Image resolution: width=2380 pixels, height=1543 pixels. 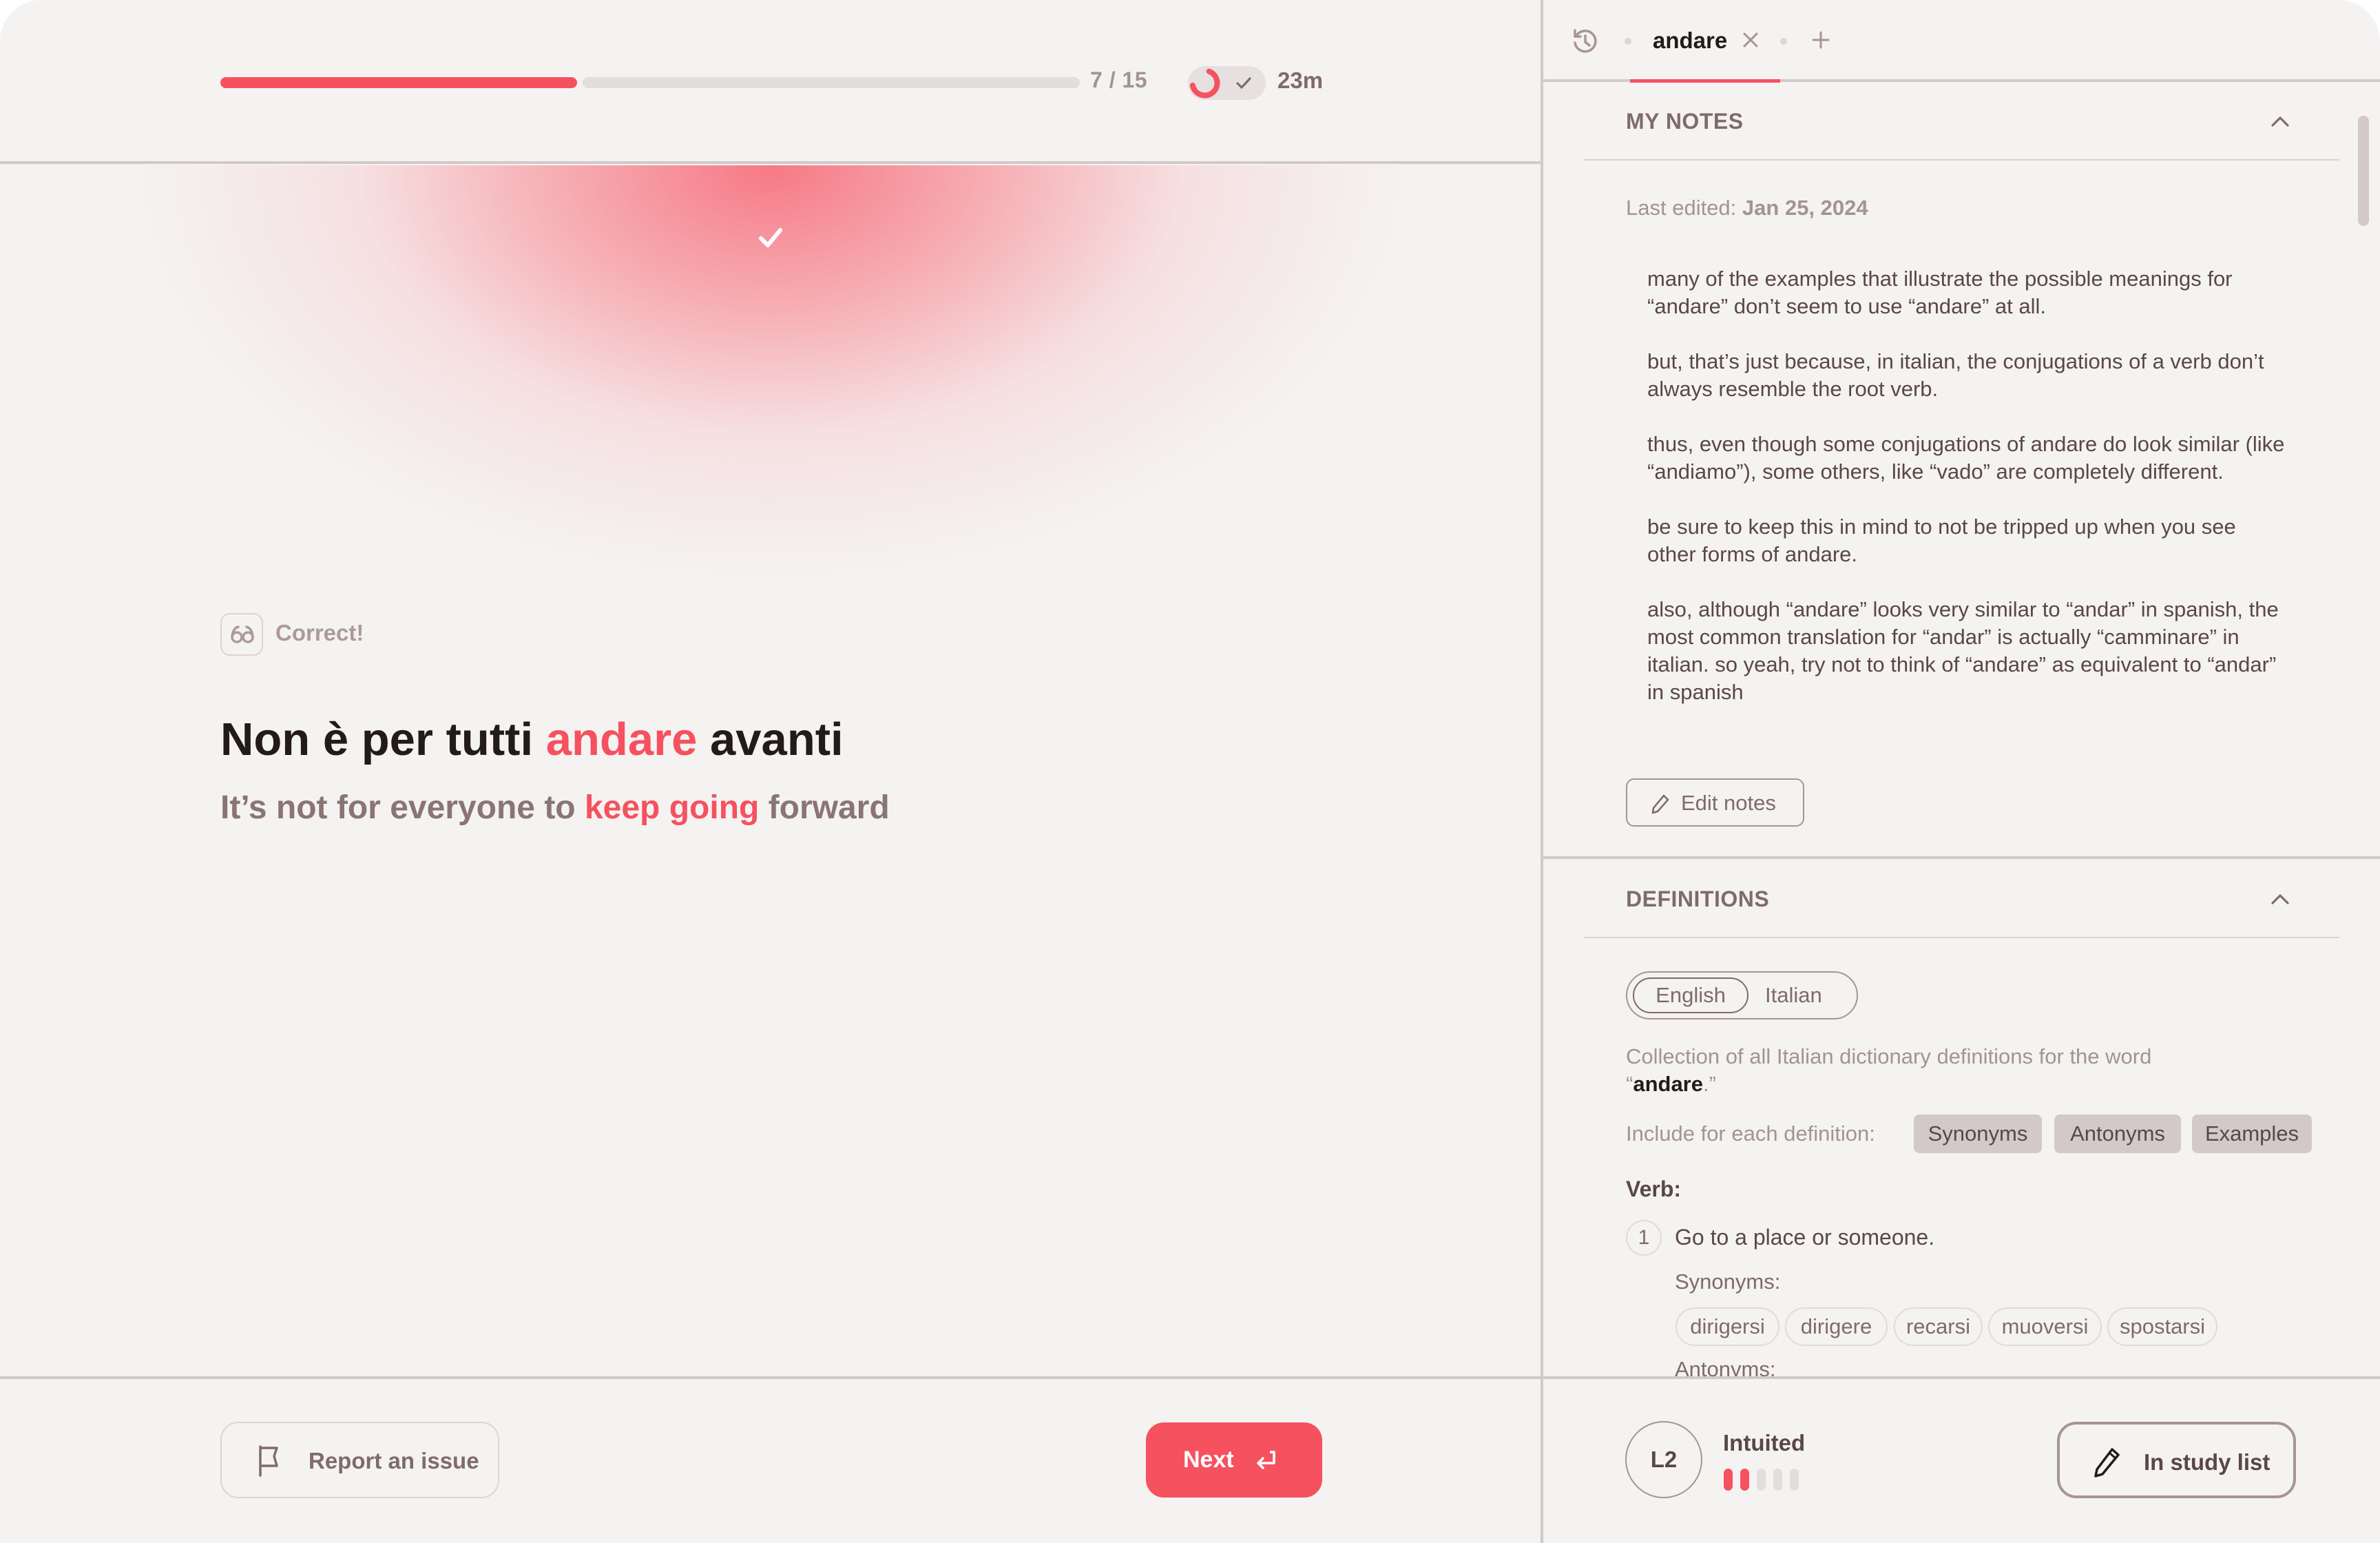 What do you see at coordinates (1938, 1327) in the screenshot?
I see `synonym-chip: recarsi` at bounding box center [1938, 1327].